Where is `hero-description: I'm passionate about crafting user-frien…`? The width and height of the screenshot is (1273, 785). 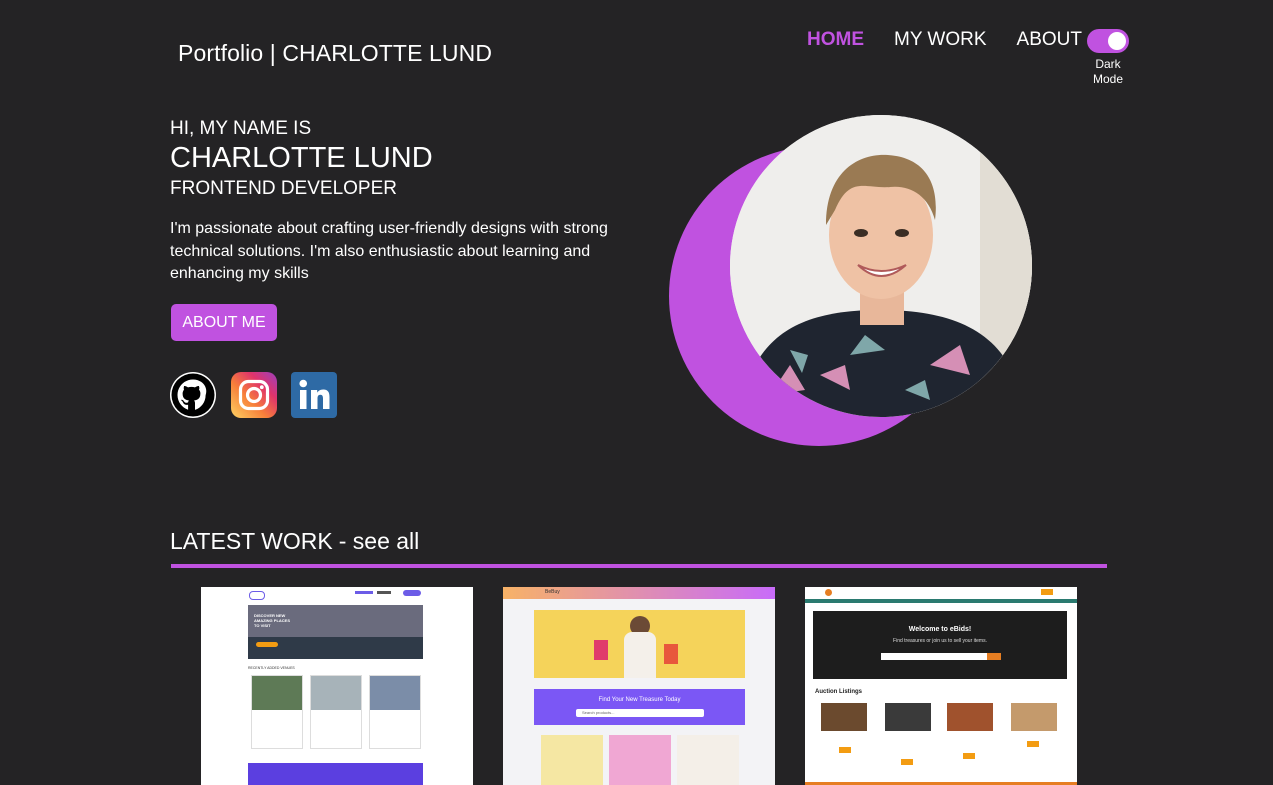
hero-description: I'm passionate about crafting user-frien… is located at coordinates (389, 251).